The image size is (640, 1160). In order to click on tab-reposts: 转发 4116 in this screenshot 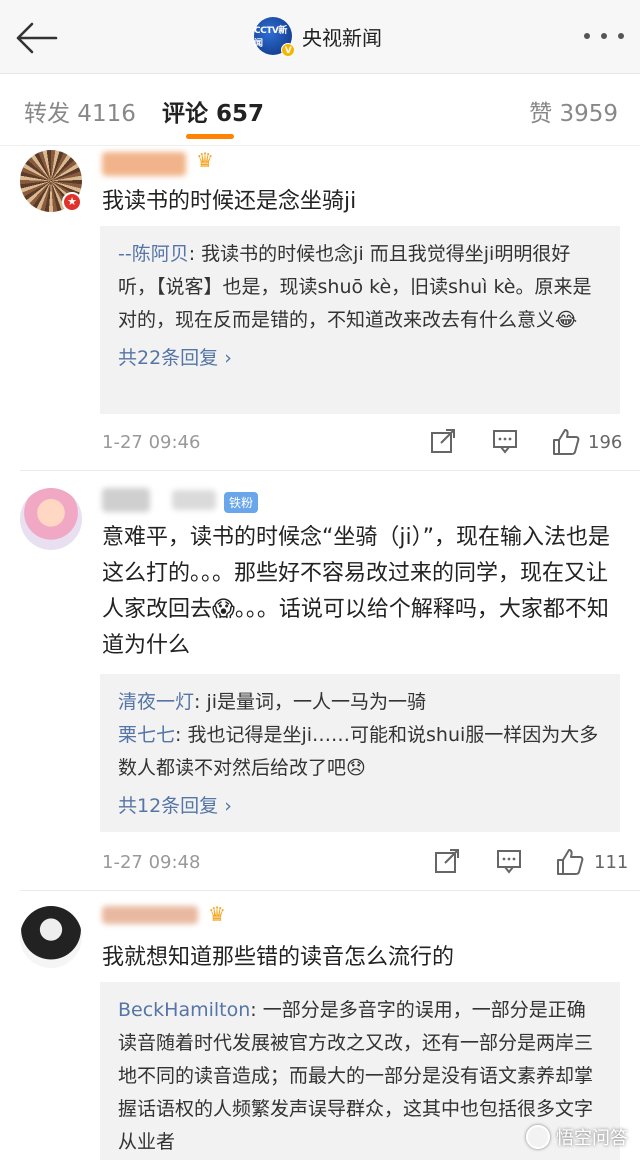, I will do `click(80, 111)`.